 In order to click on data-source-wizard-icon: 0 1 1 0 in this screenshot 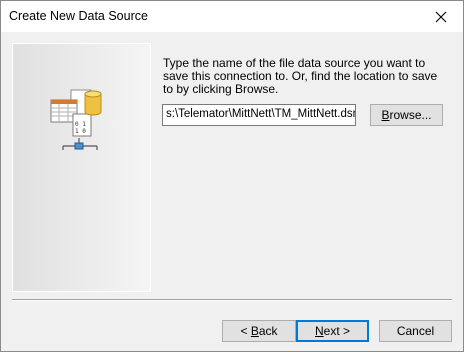, I will do `click(76, 119)`.